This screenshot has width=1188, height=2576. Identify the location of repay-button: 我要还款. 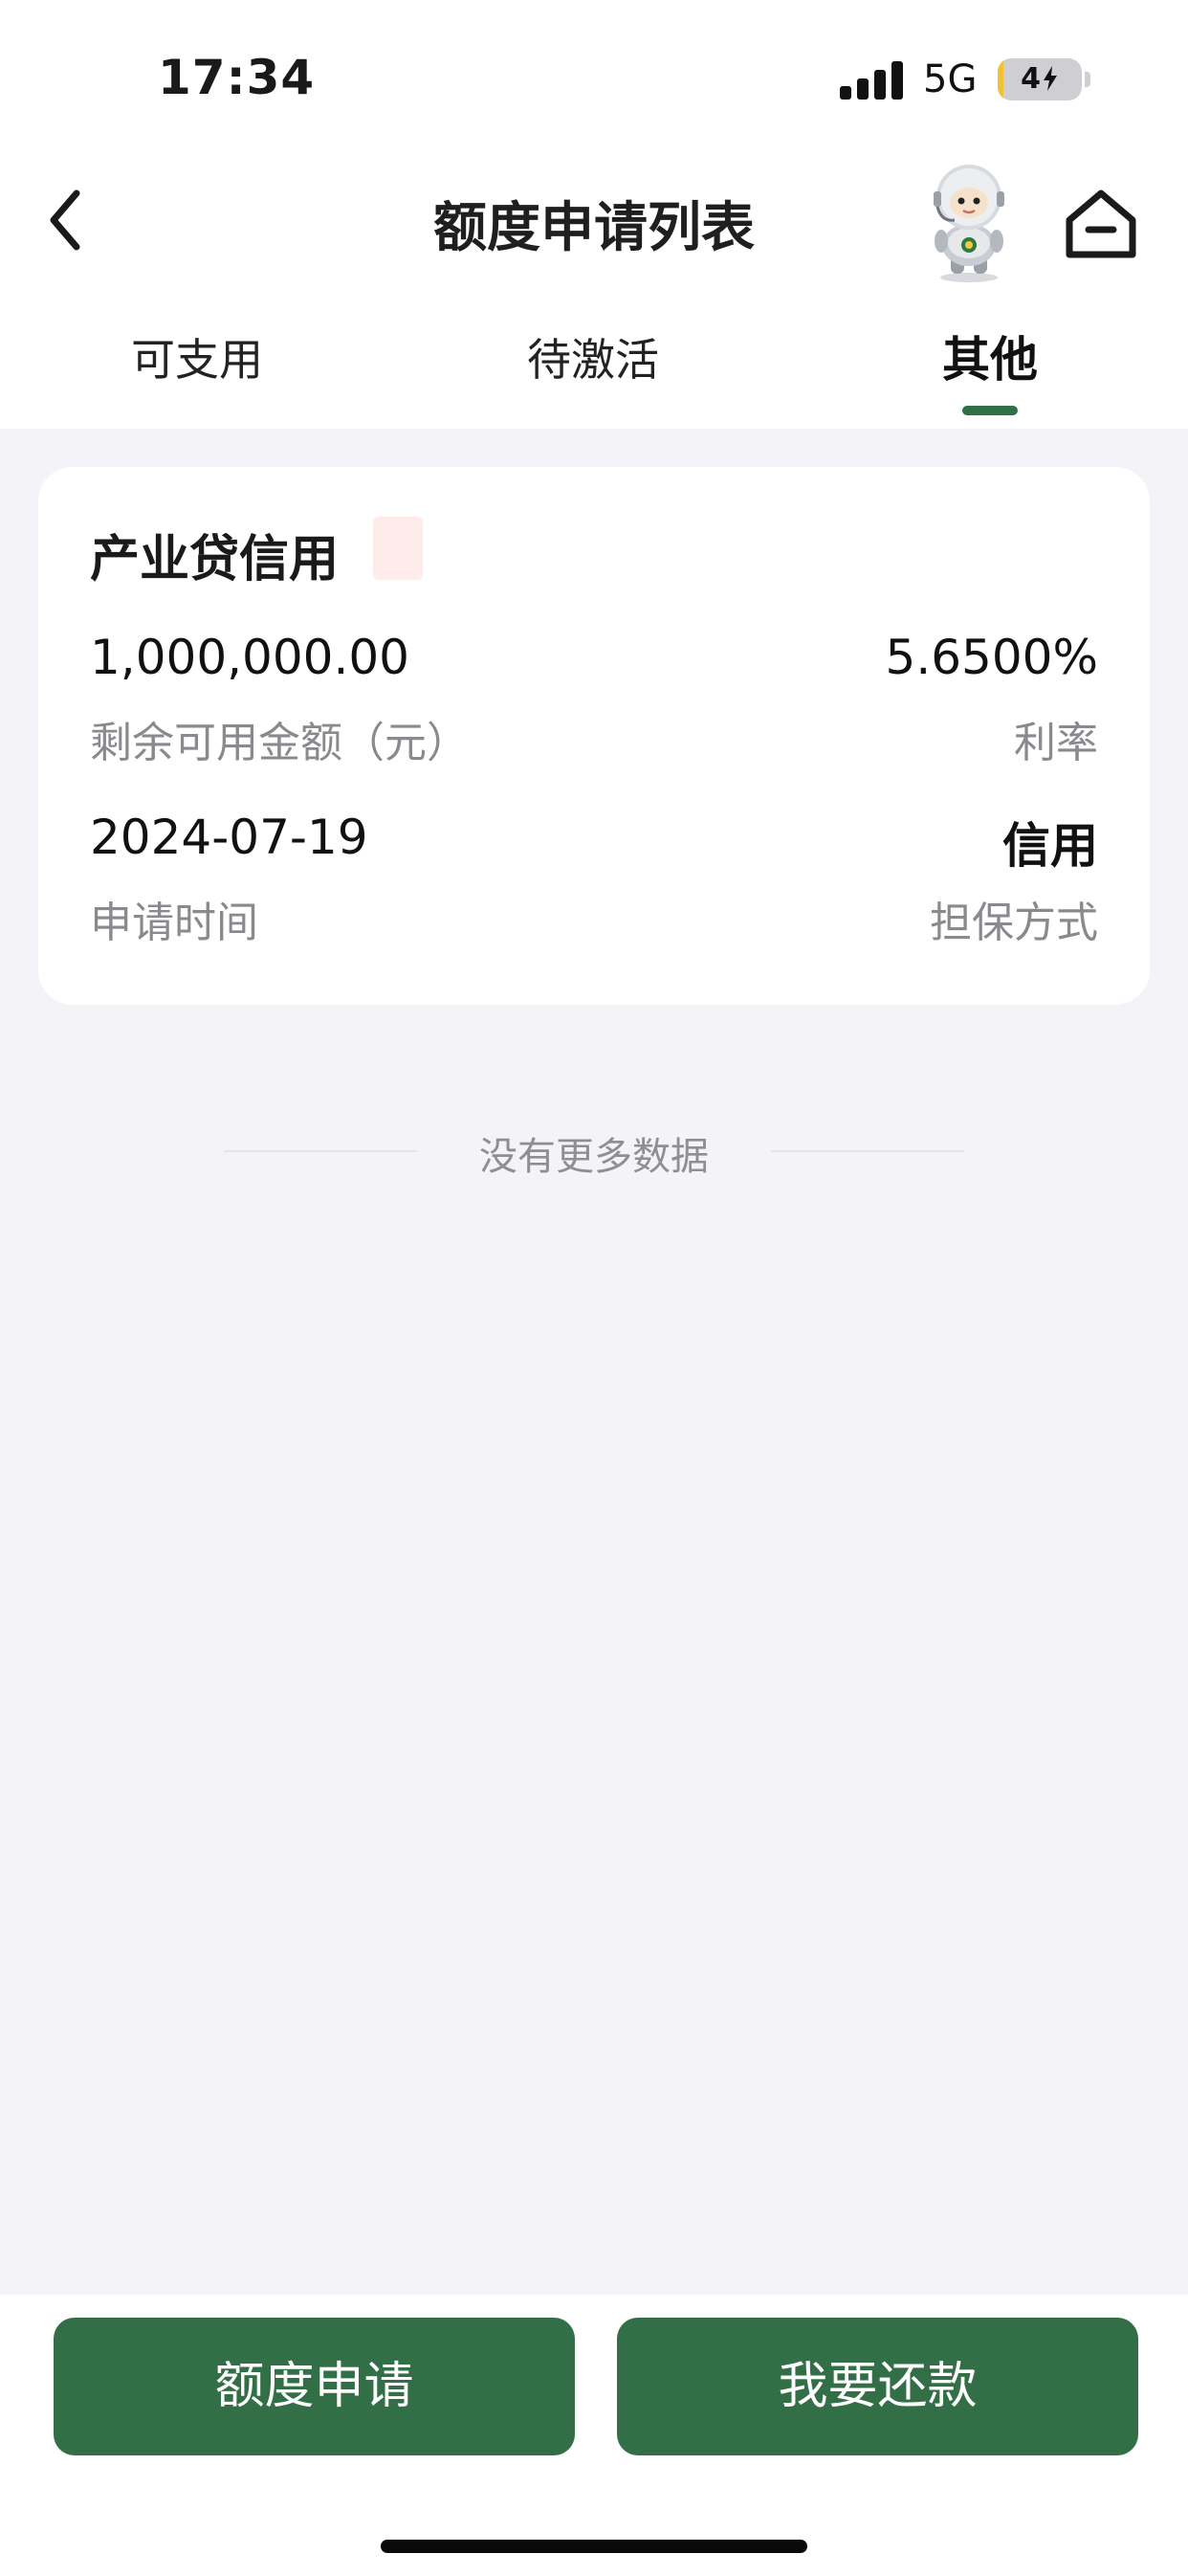
(877, 2386).